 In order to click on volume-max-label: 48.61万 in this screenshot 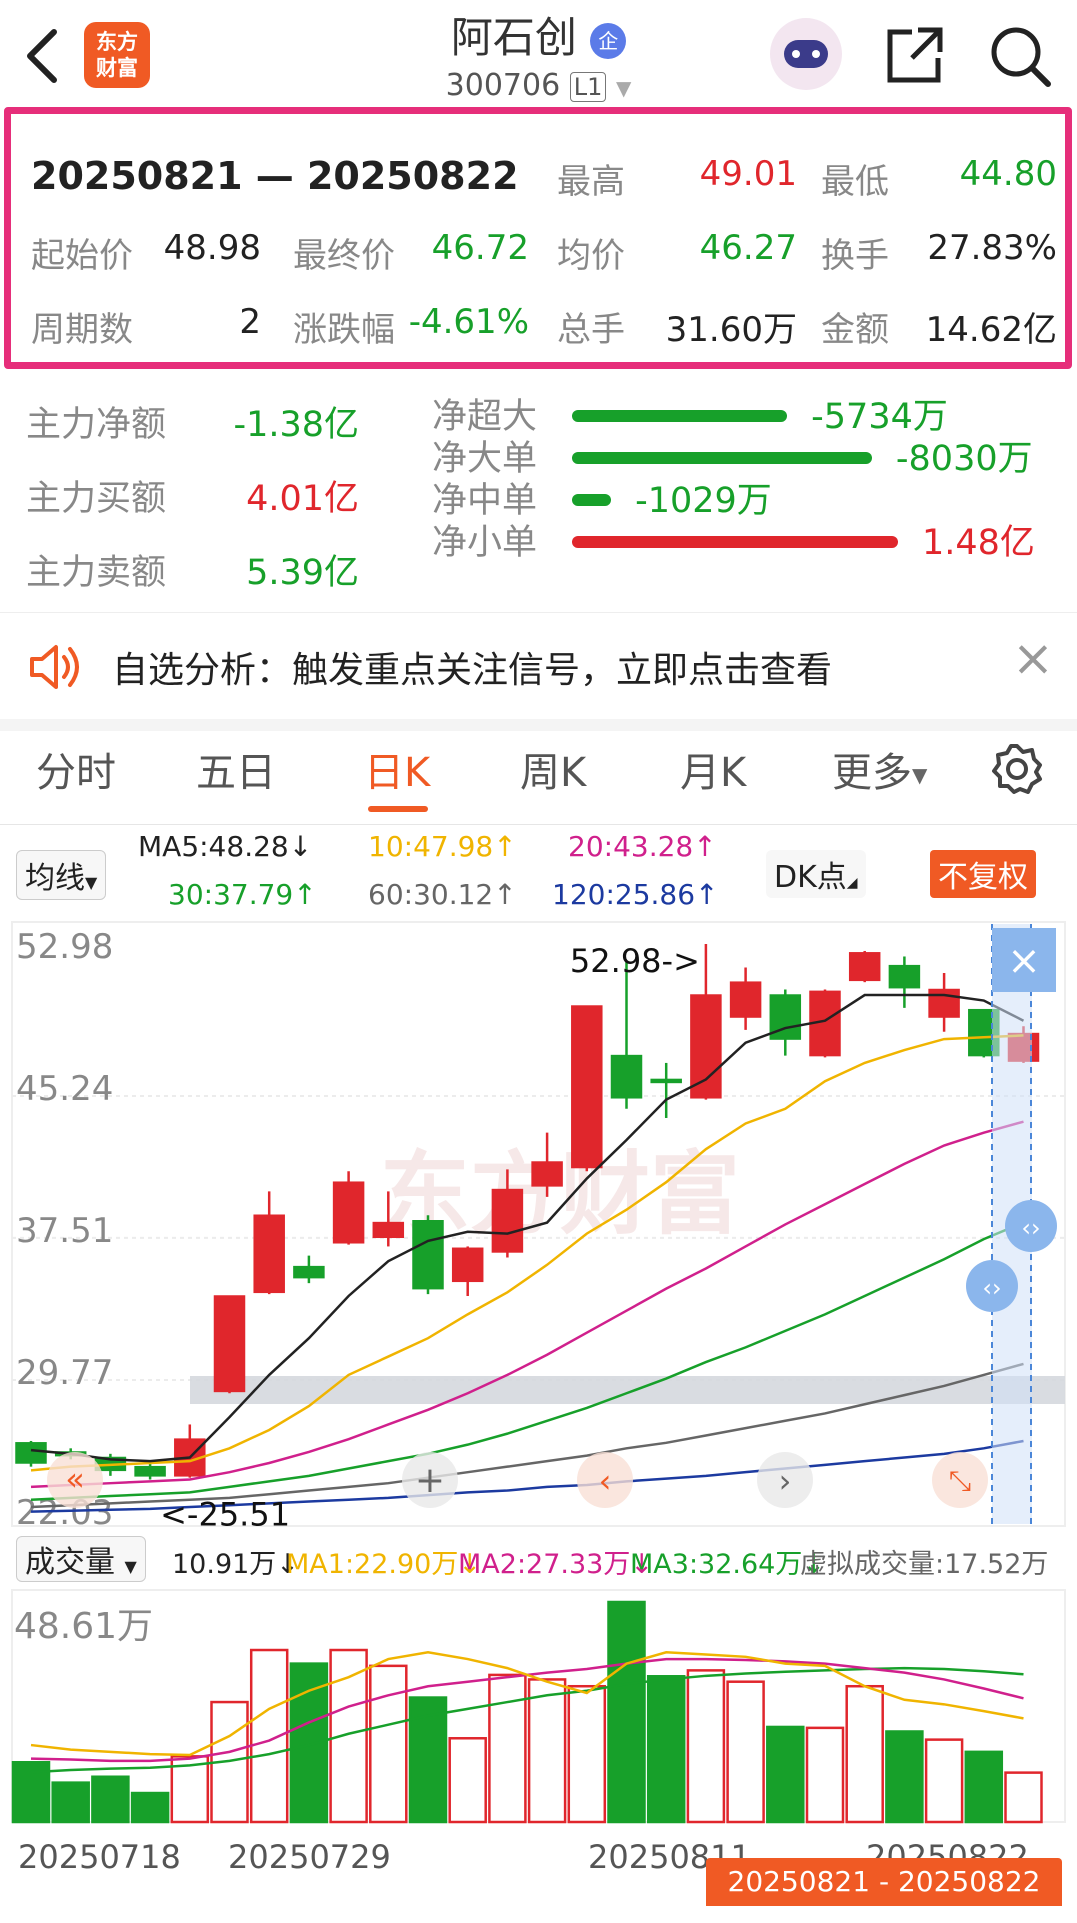, I will do `click(83, 1626)`.